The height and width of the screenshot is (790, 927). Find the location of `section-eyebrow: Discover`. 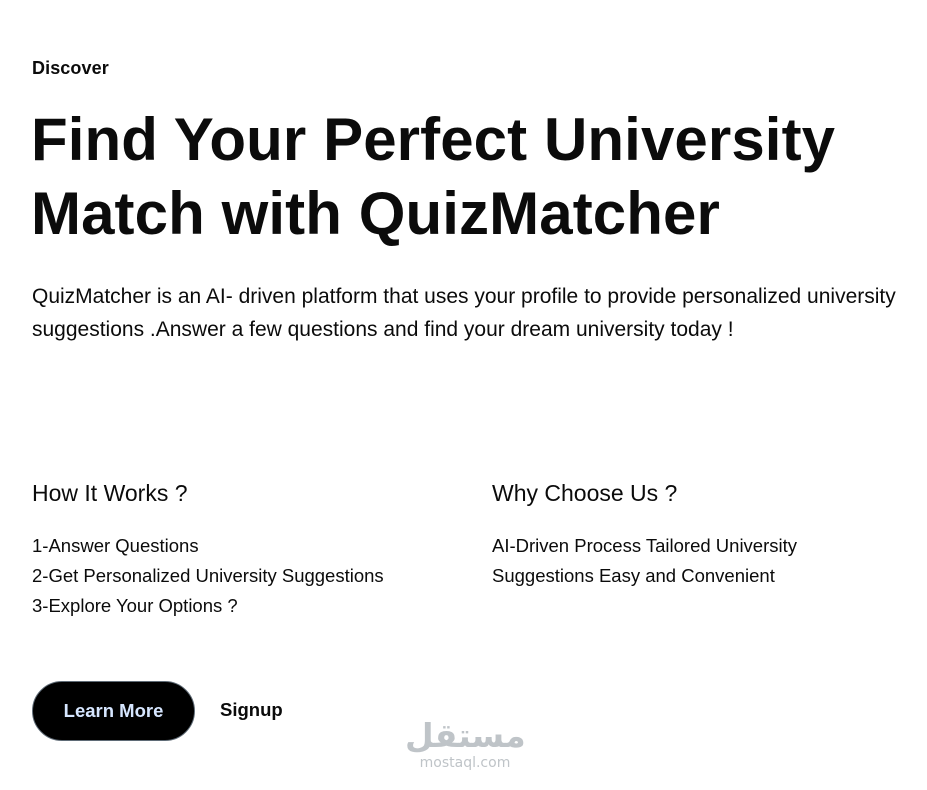

section-eyebrow: Discover is located at coordinates (70, 68).